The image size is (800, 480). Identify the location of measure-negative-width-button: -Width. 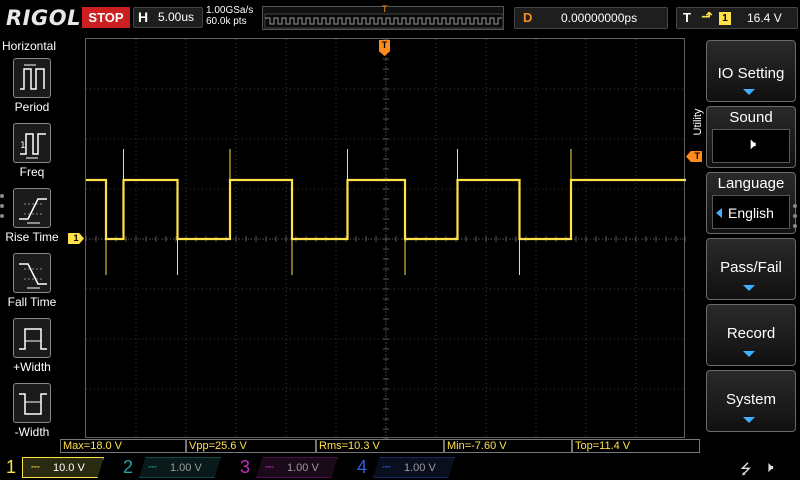
(31, 414).